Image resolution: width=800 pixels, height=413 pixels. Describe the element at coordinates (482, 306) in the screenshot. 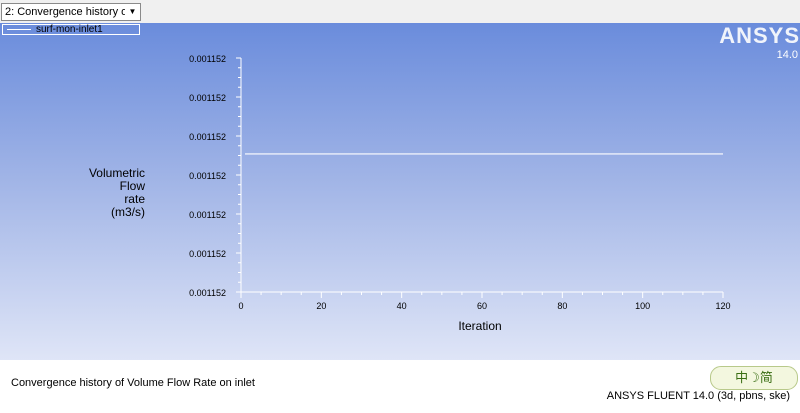

I see `x-tick-label: 60` at that location.